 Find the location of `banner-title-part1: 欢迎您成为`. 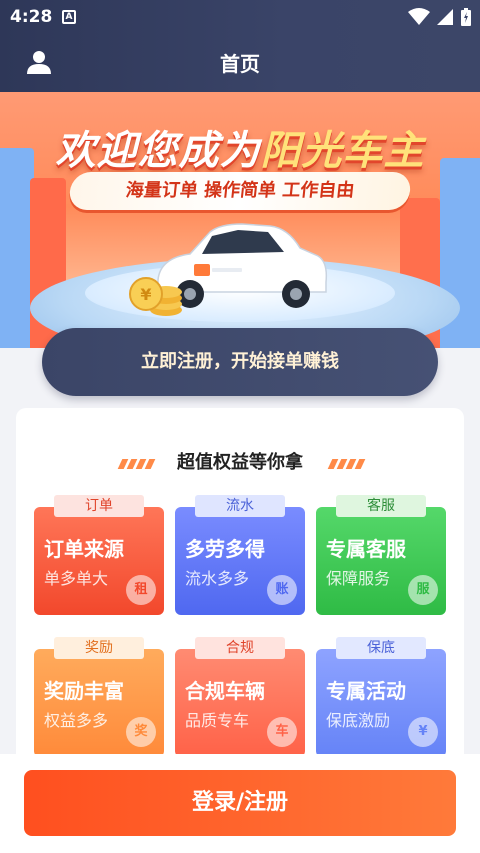

banner-title-part1: 欢迎您成为 is located at coordinates (158, 151).